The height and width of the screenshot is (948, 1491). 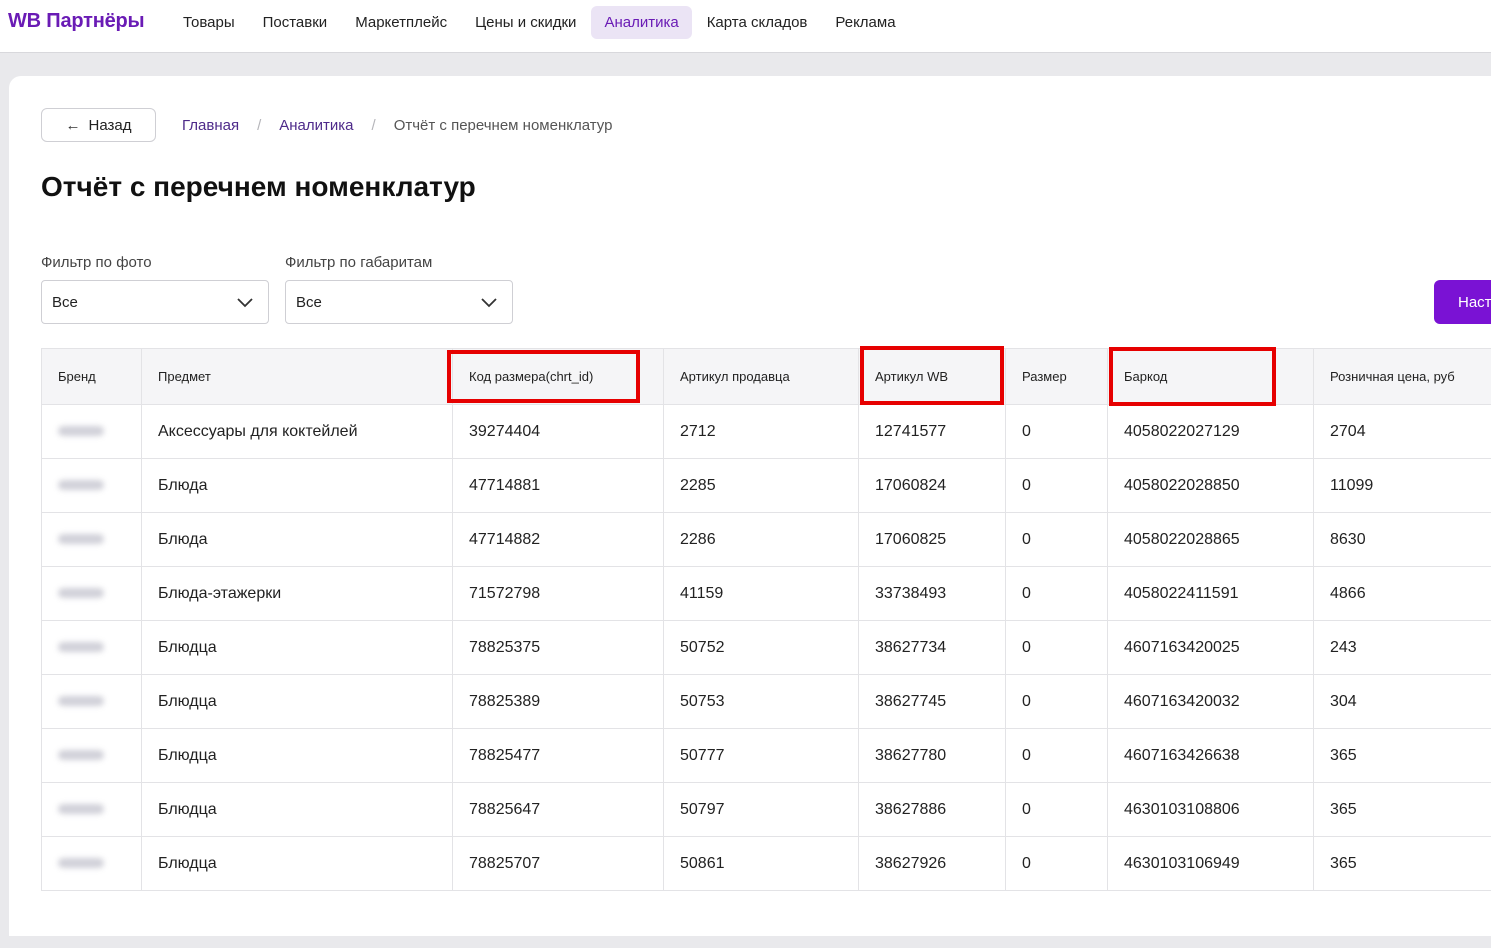 What do you see at coordinates (558, 810) in the screenshot?
I see `cell-chrt-id: 78825647` at bounding box center [558, 810].